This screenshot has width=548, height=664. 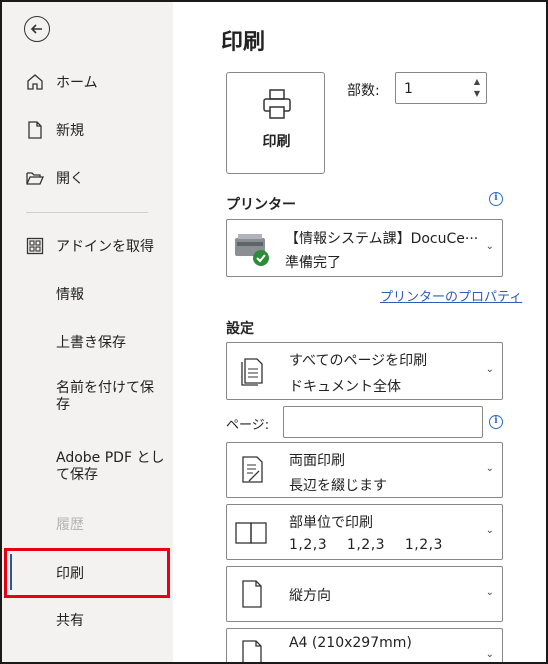 What do you see at coordinates (277, 104) in the screenshot?
I see `printer-icon` at bounding box center [277, 104].